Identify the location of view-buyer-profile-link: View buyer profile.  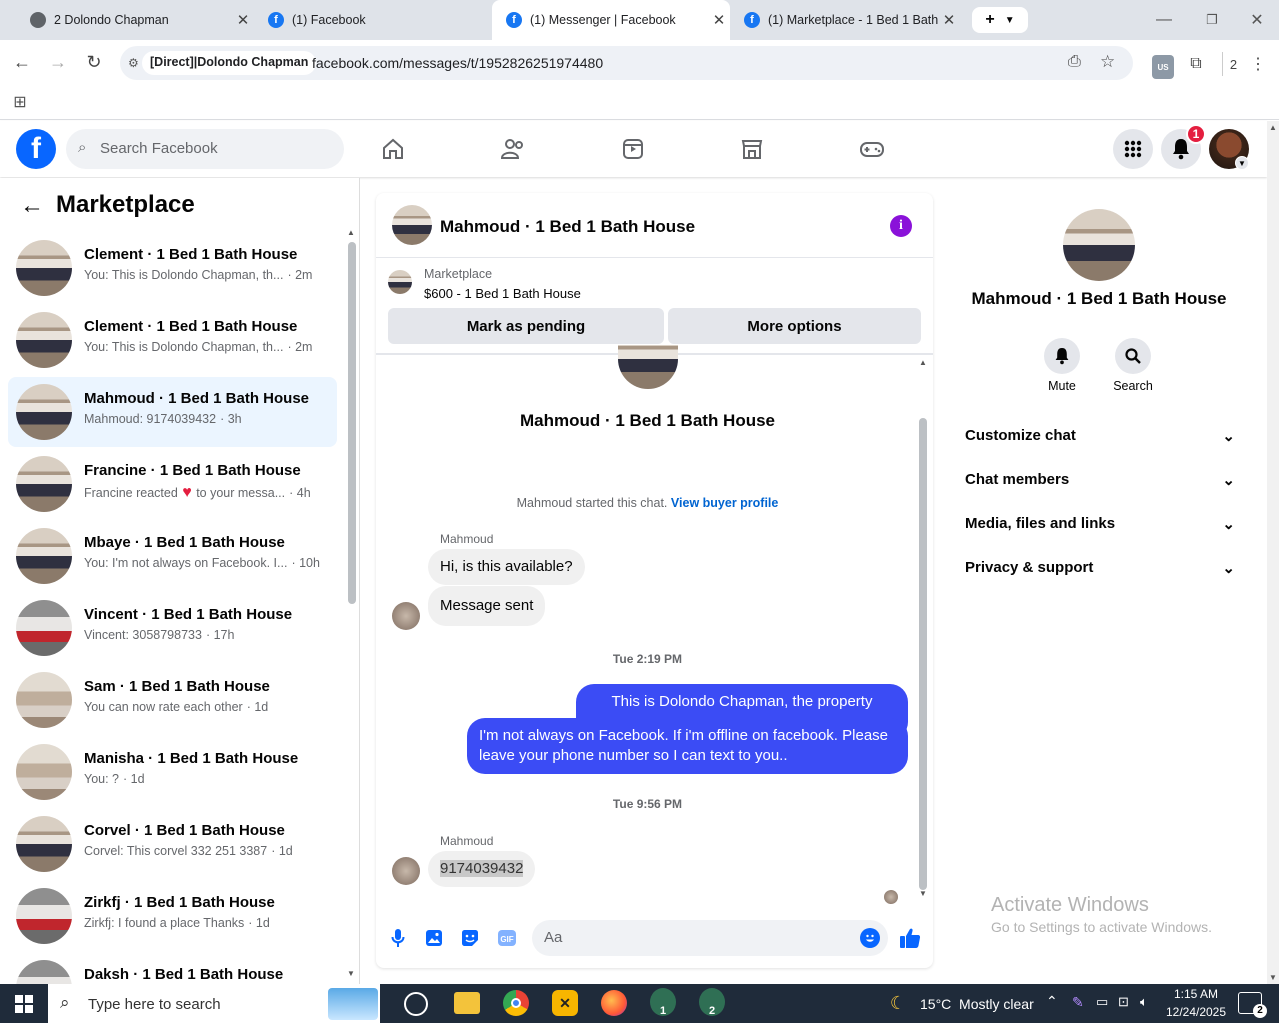
(724, 503).